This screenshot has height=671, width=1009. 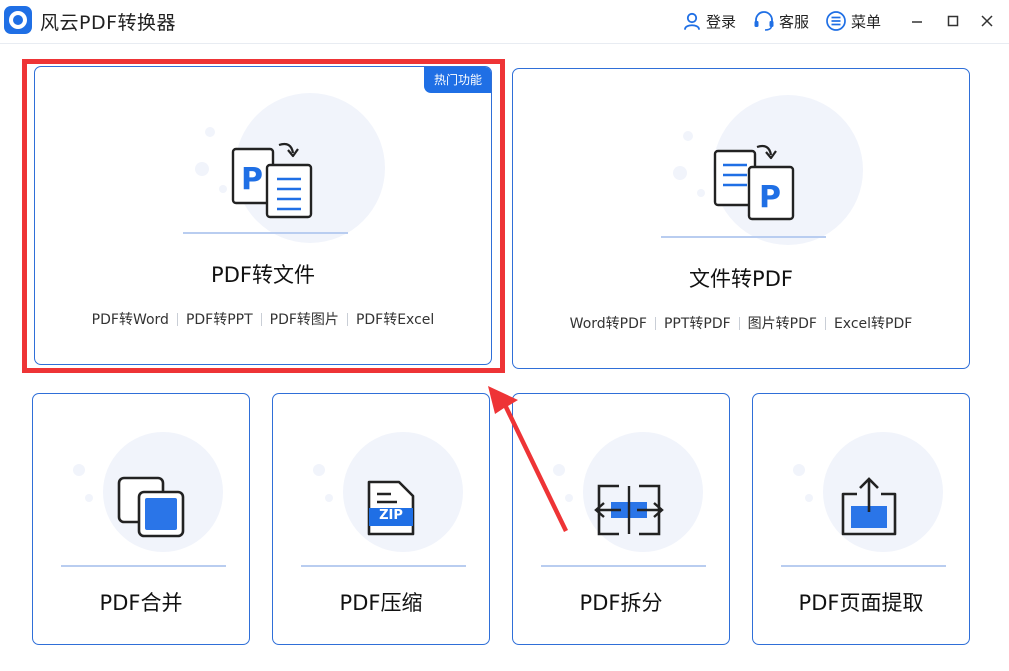 I want to click on maximize-icon, so click(x=953, y=21).